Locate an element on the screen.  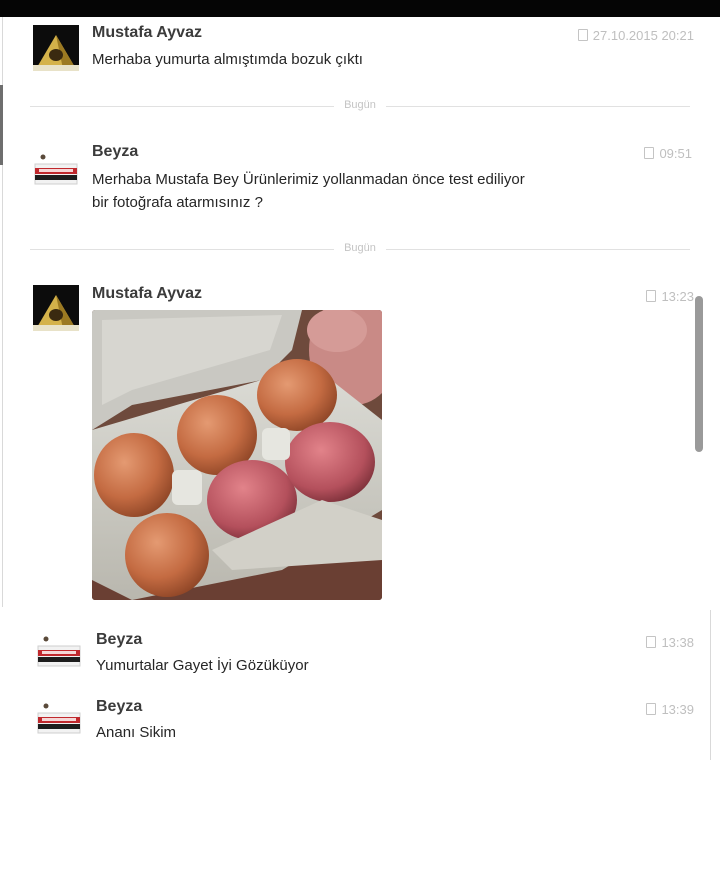
message-timestamp: 13:39 is located at coordinates (670, 709).